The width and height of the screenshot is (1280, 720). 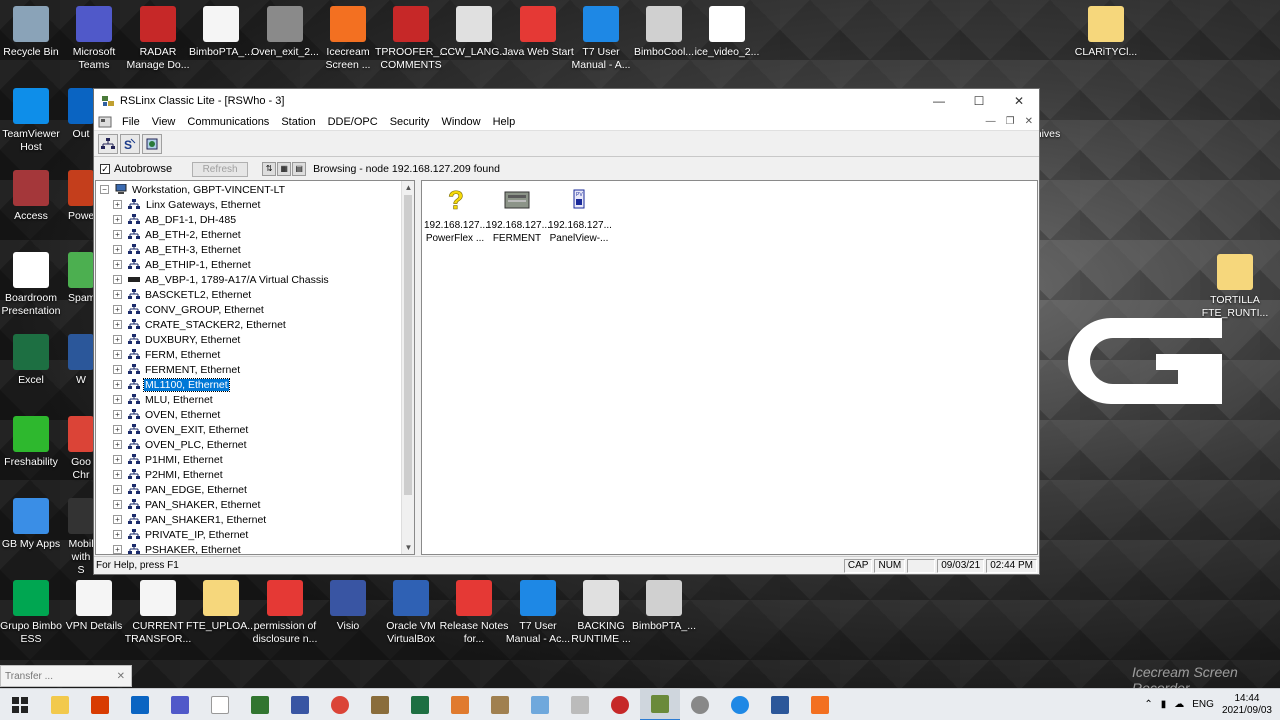 I want to click on tree-scrollbar: ▲ ▼, so click(x=407, y=367).